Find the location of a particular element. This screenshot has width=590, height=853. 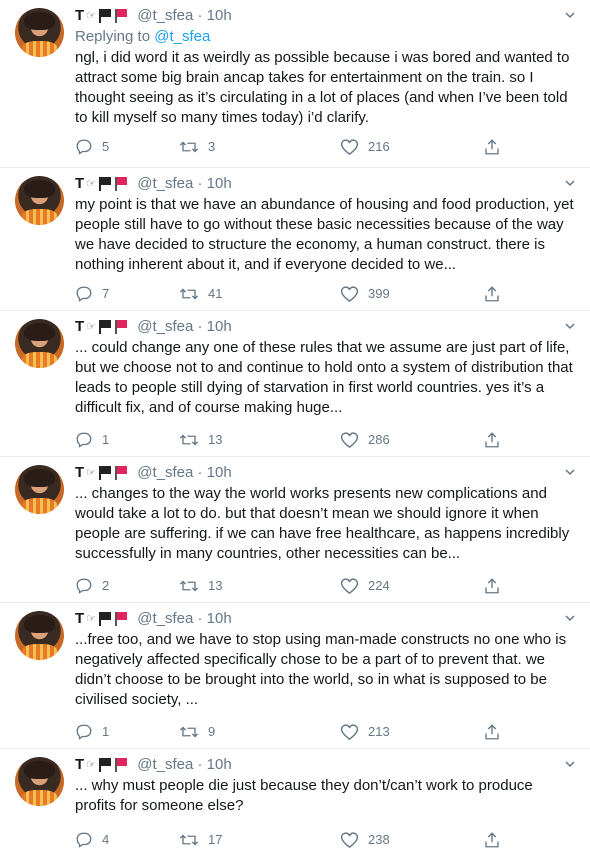

reply-button: 5 is located at coordinates (92, 146).